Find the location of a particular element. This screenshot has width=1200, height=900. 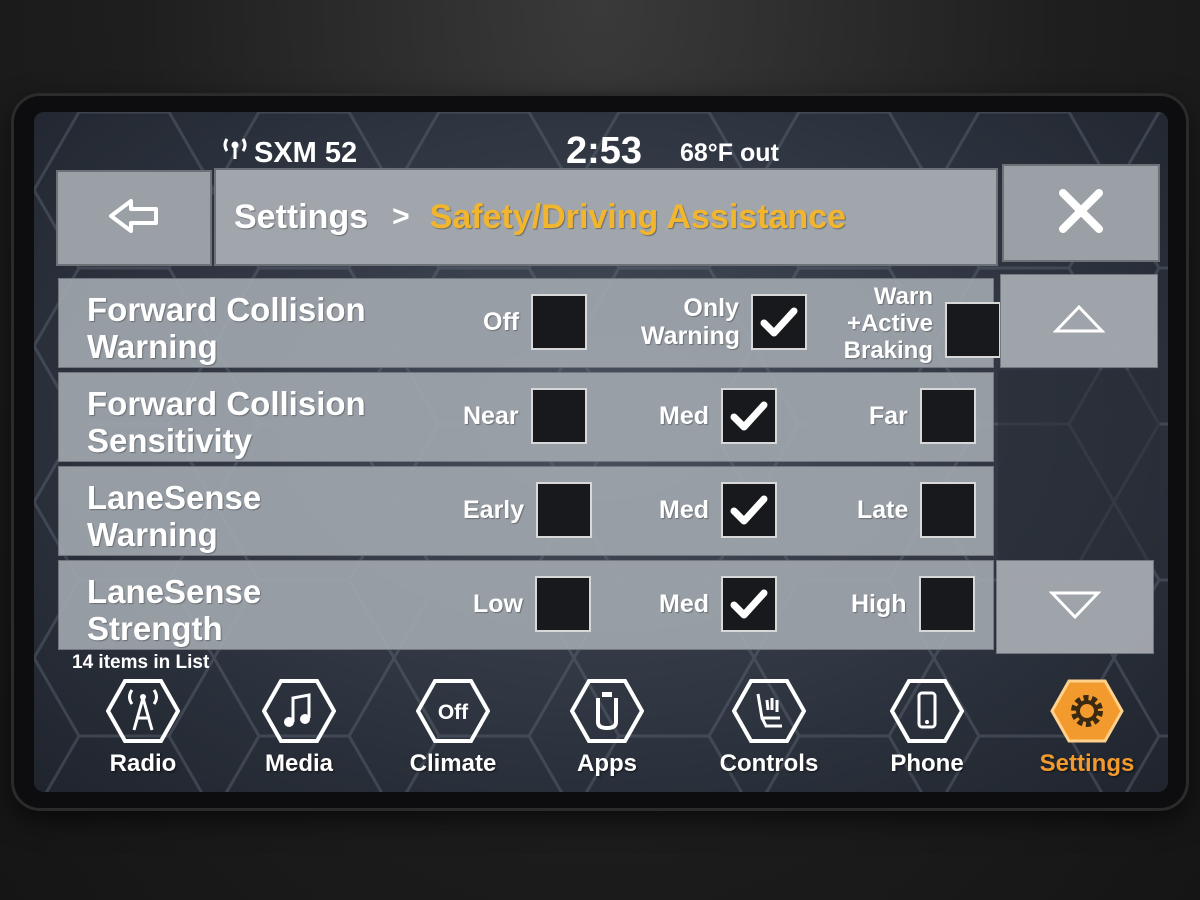

nav-radio: Radio is located at coordinates (143, 728).